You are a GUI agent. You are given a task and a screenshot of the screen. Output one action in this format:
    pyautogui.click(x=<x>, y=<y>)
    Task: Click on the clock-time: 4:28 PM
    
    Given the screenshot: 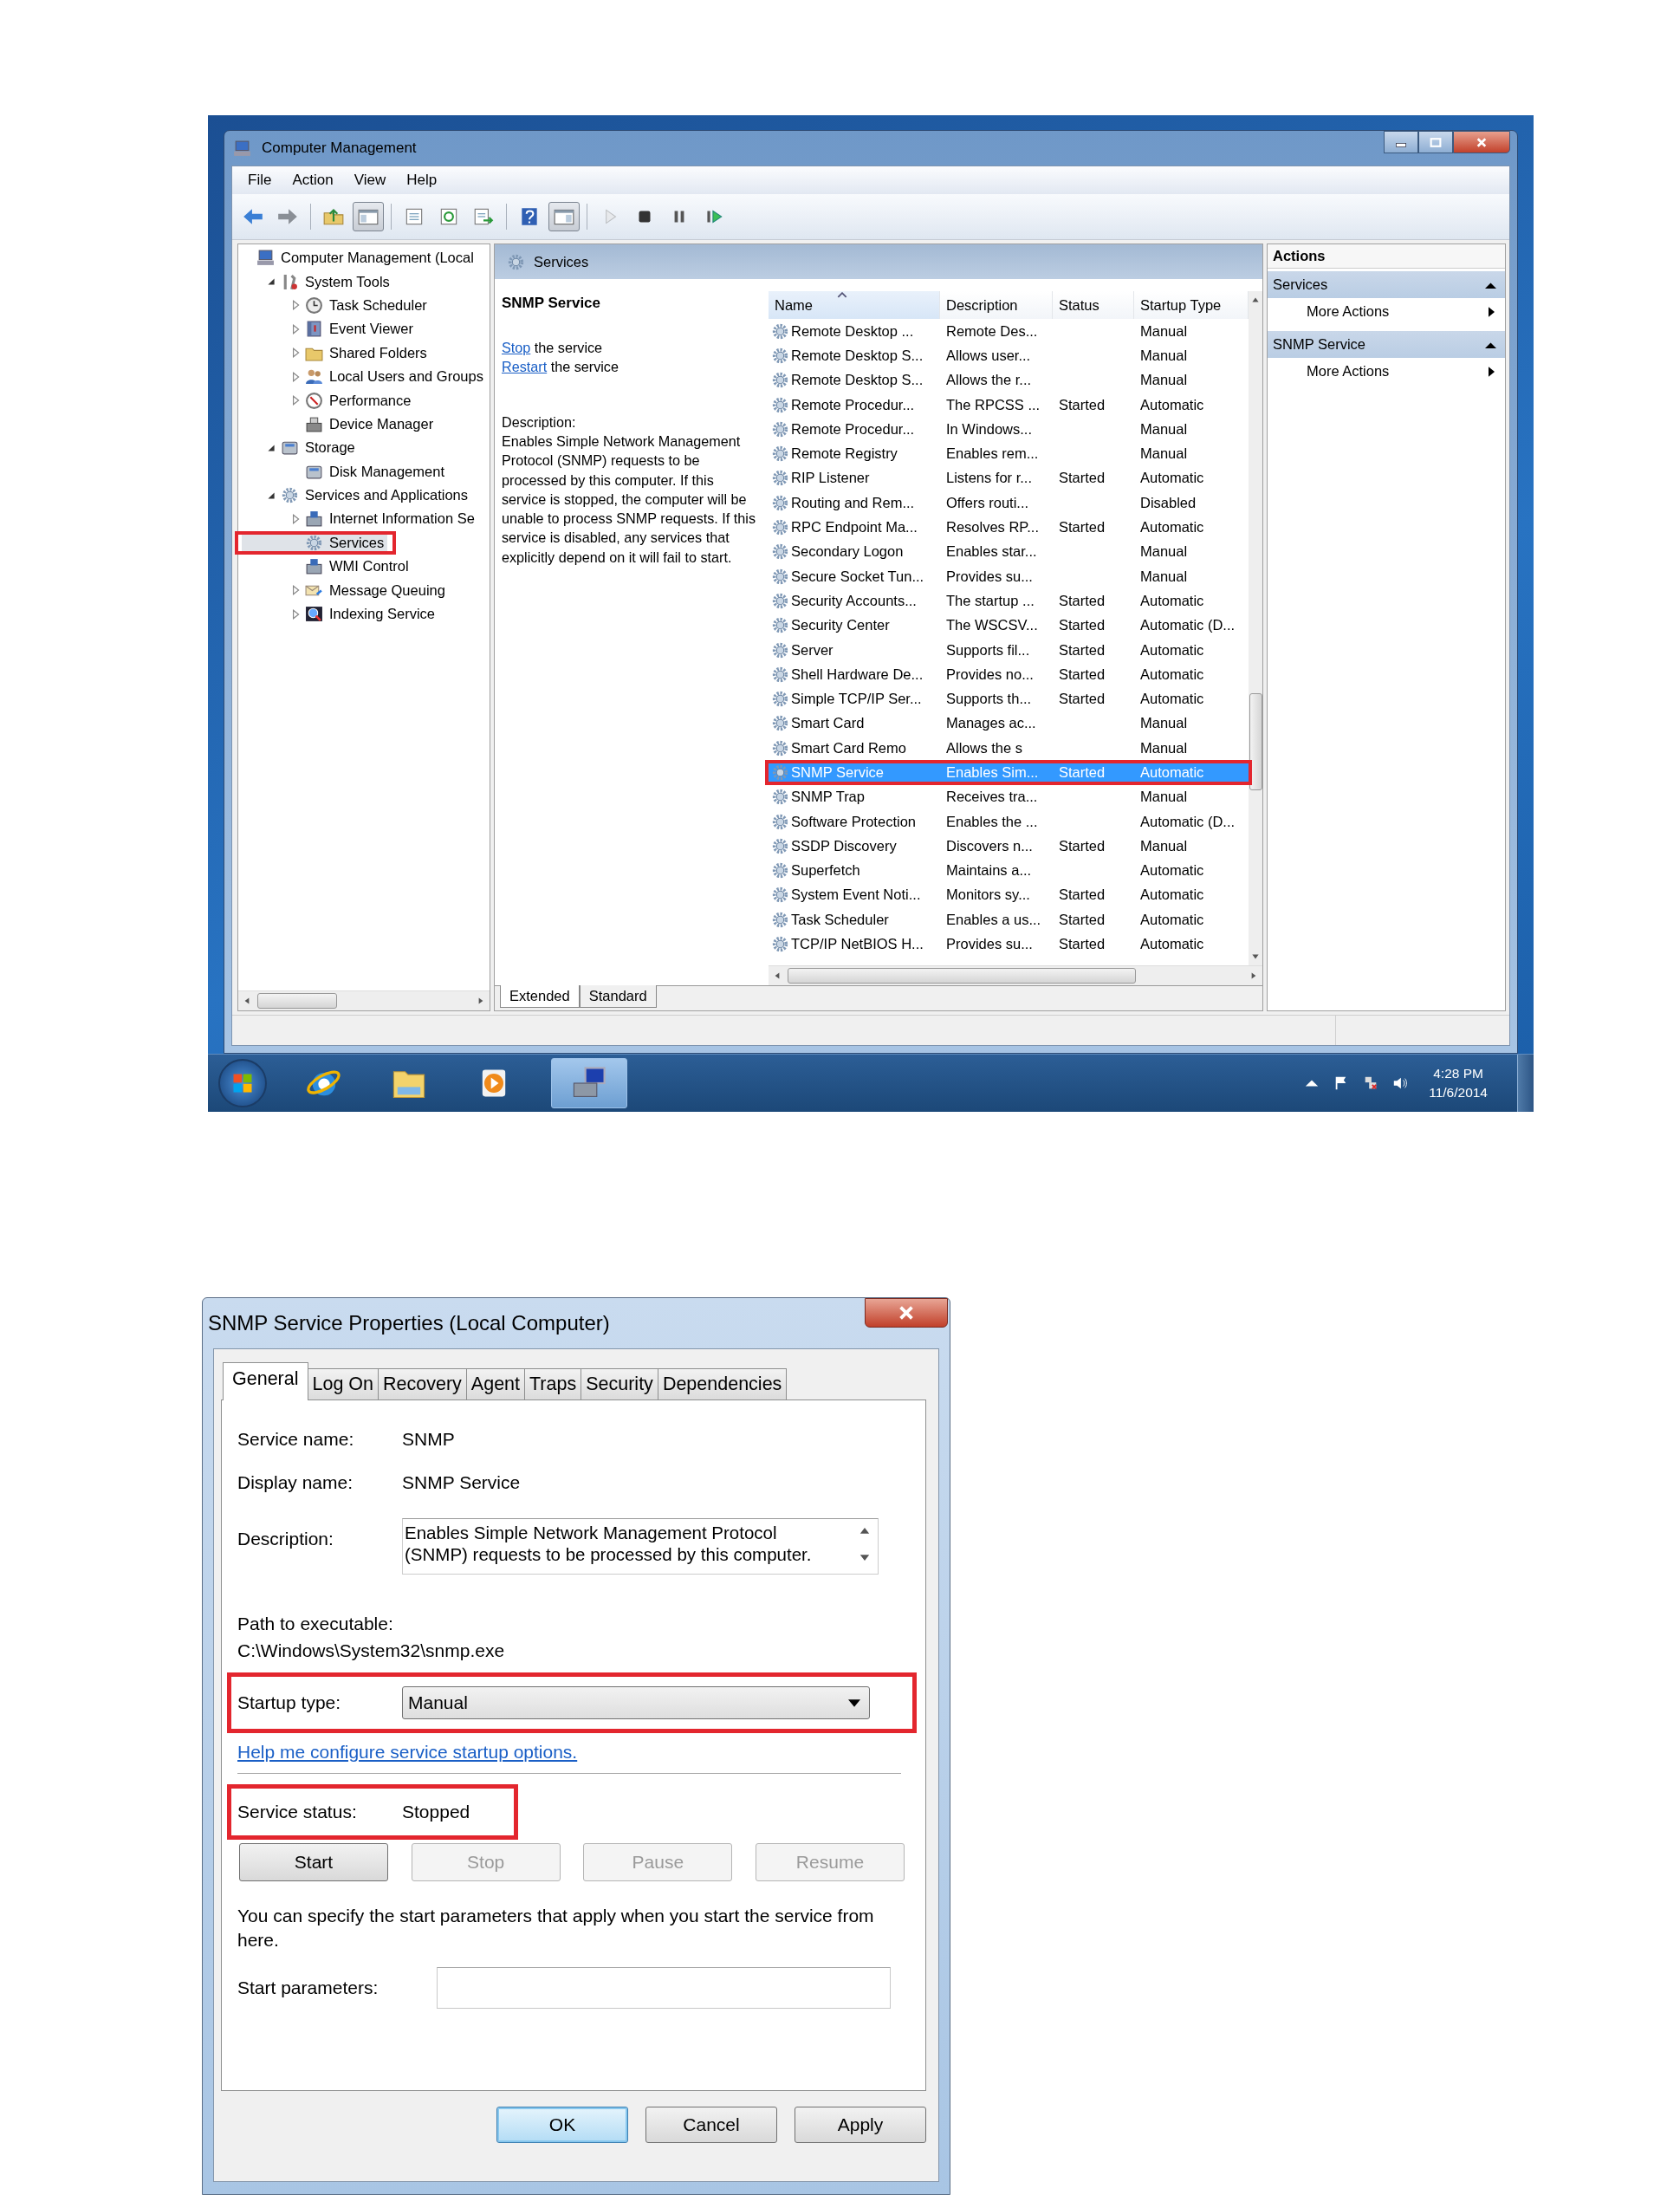 What is the action you would take?
    pyautogui.click(x=1458, y=1073)
    